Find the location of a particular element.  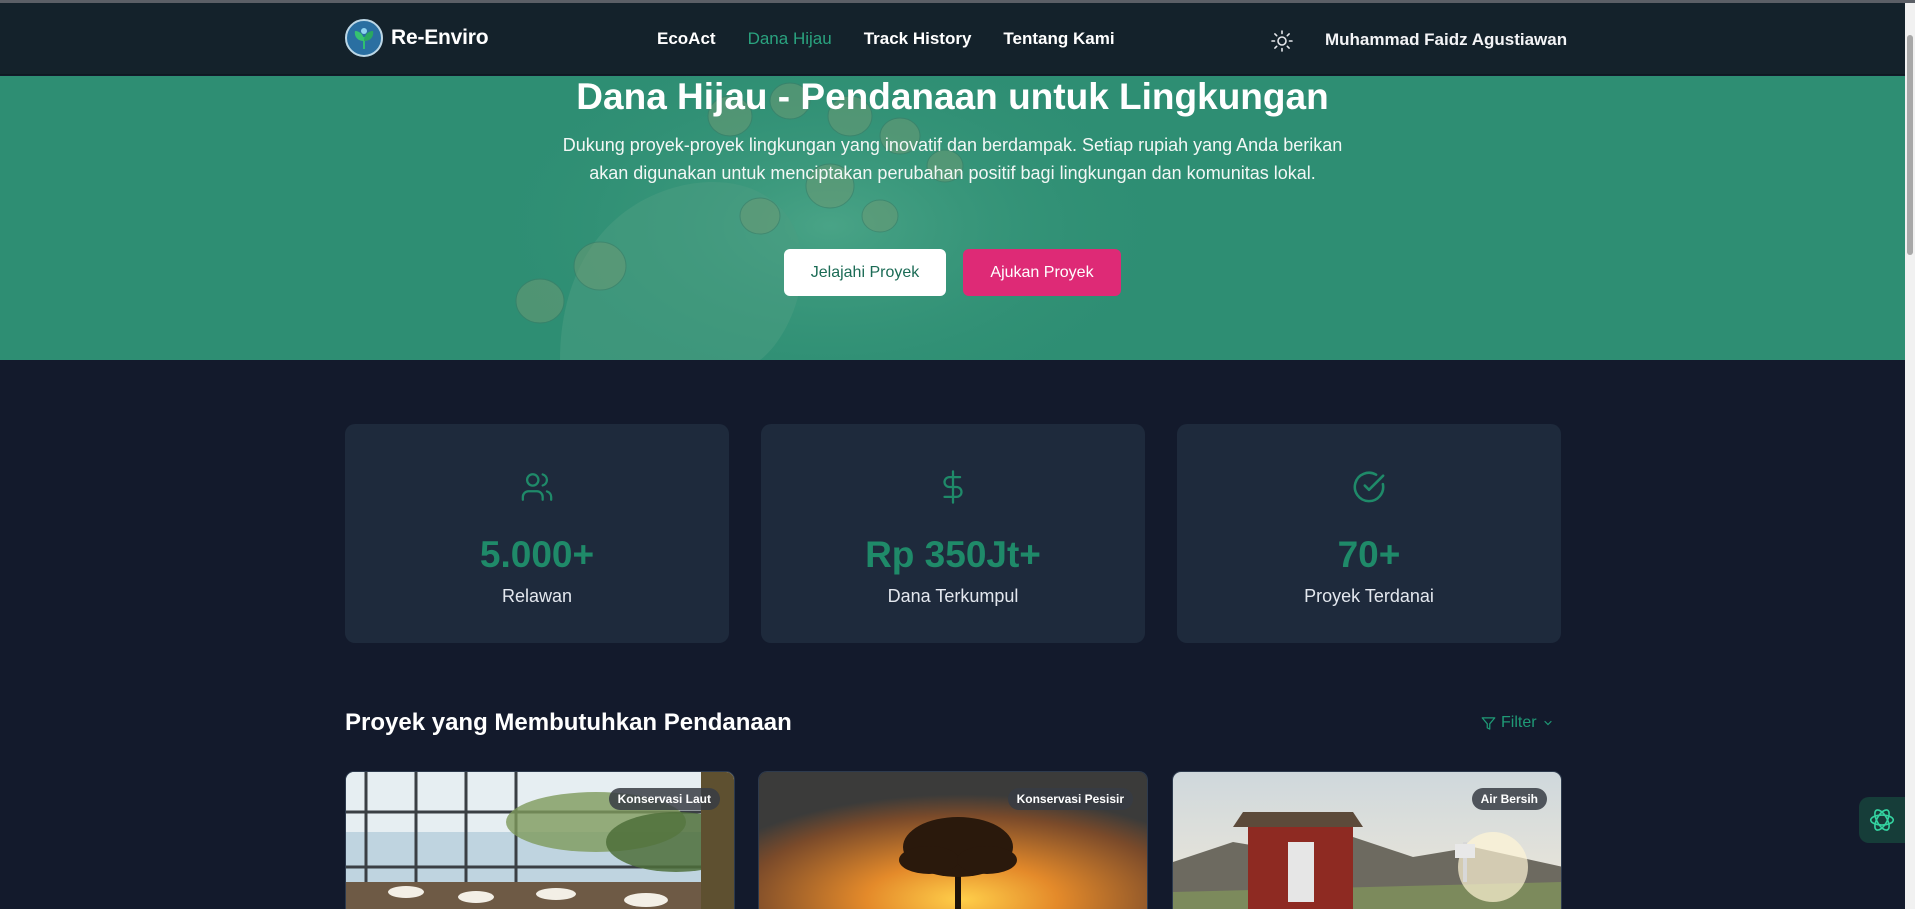

project-card: Konservasi Pesisir is located at coordinates (953, 840).